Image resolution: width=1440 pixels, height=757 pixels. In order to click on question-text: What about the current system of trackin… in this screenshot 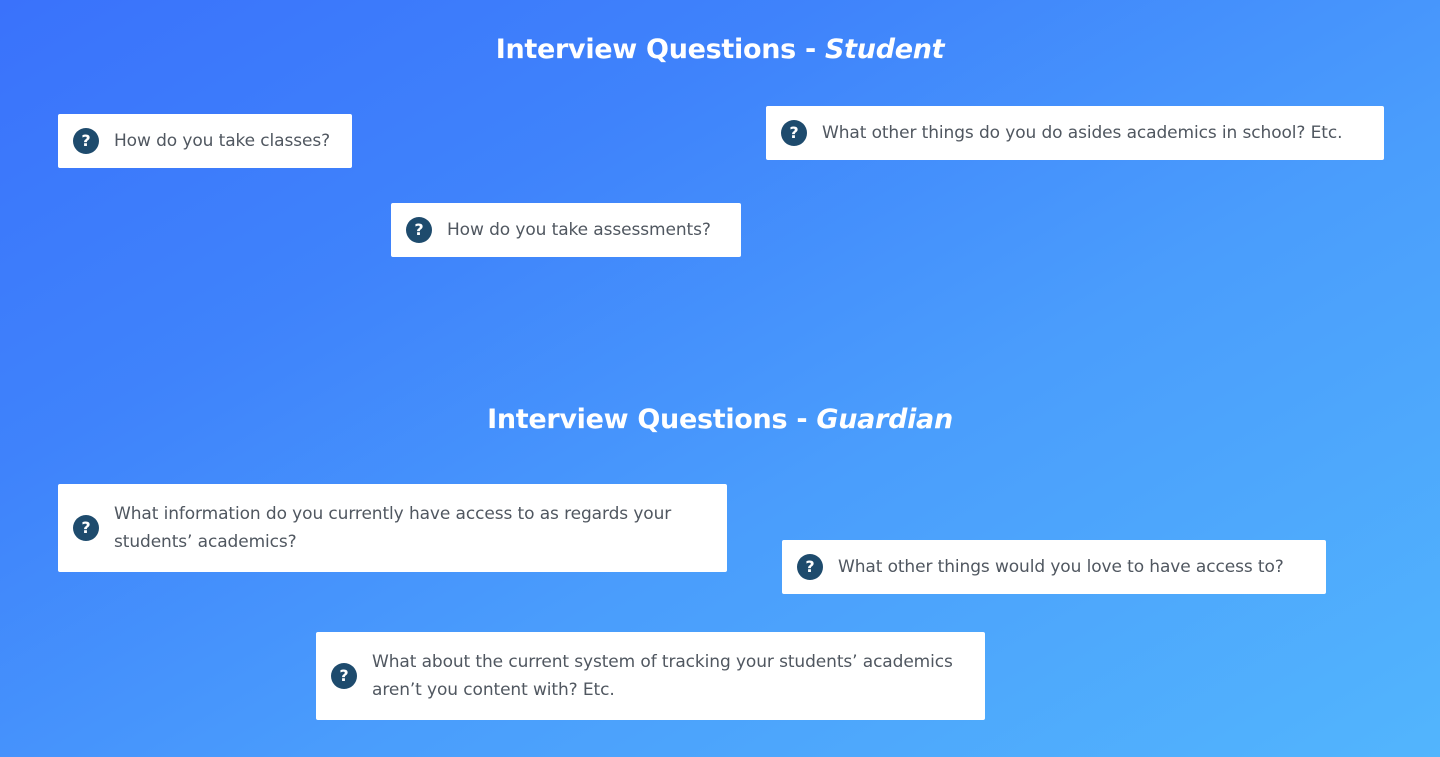, I will do `click(662, 676)`.